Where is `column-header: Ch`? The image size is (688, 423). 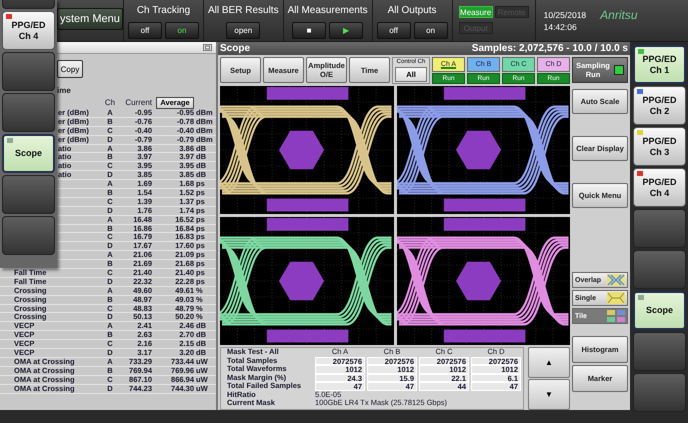 column-header: Ch is located at coordinates (110, 103).